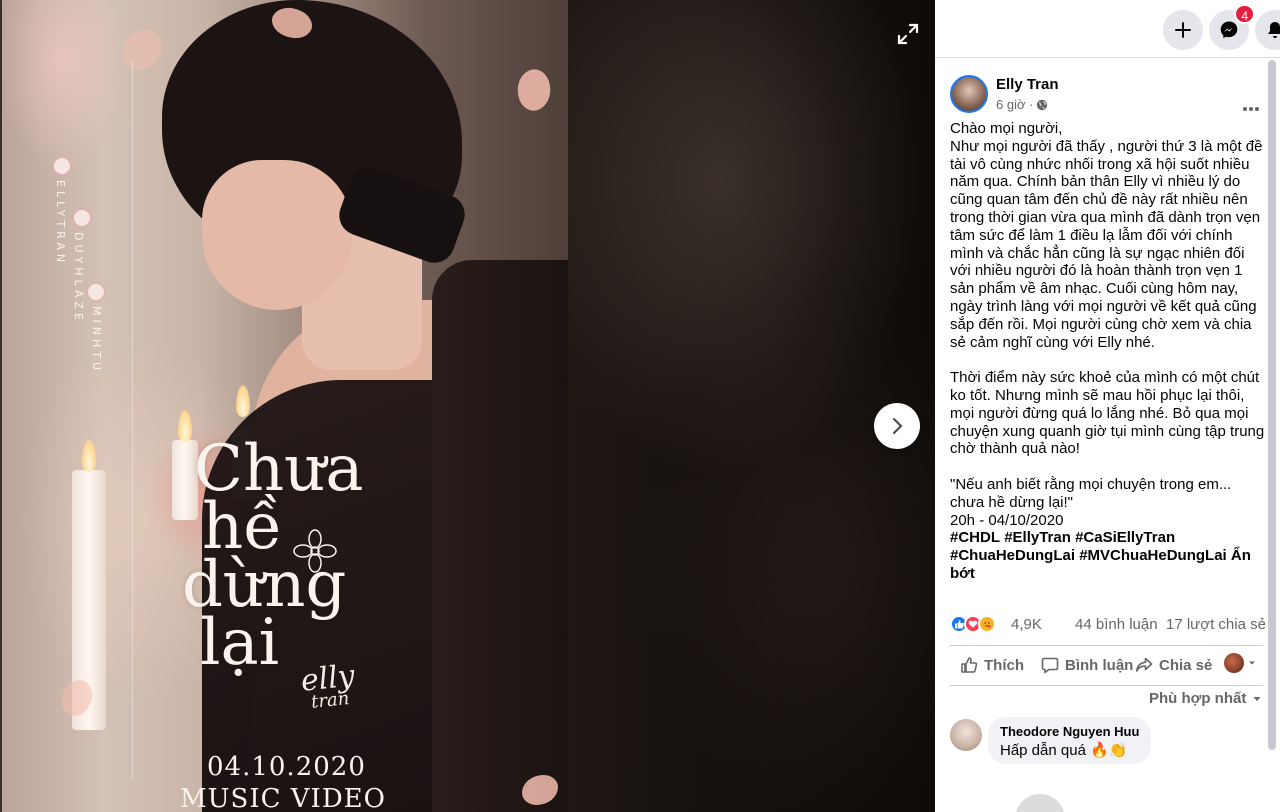  Describe the element at coordinates (987, 624) in the screenshot. I see `care-reaction-icon` at that location.